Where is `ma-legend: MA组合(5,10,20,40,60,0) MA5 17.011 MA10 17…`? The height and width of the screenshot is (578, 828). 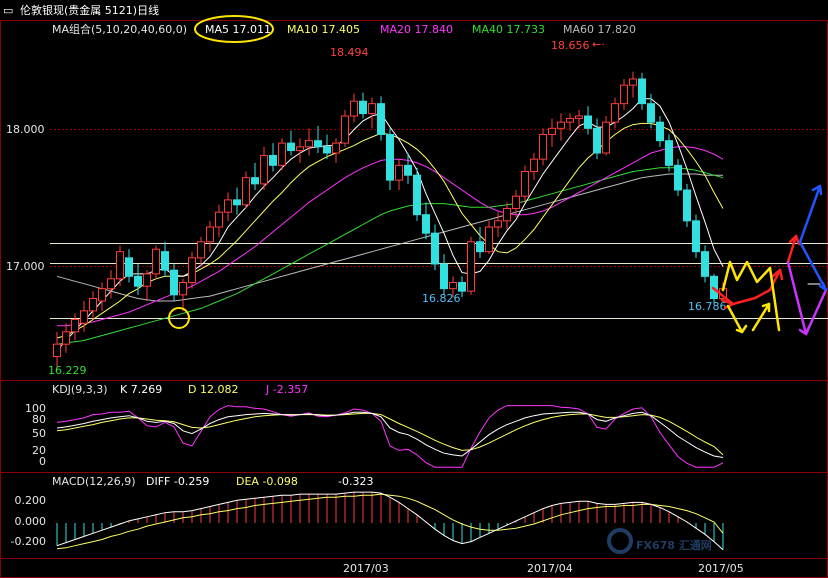
ma-legend: MA组合(5,10,20,40,60,0) MA5 17.011 MA10 17… is located at coordinates (344, 29).